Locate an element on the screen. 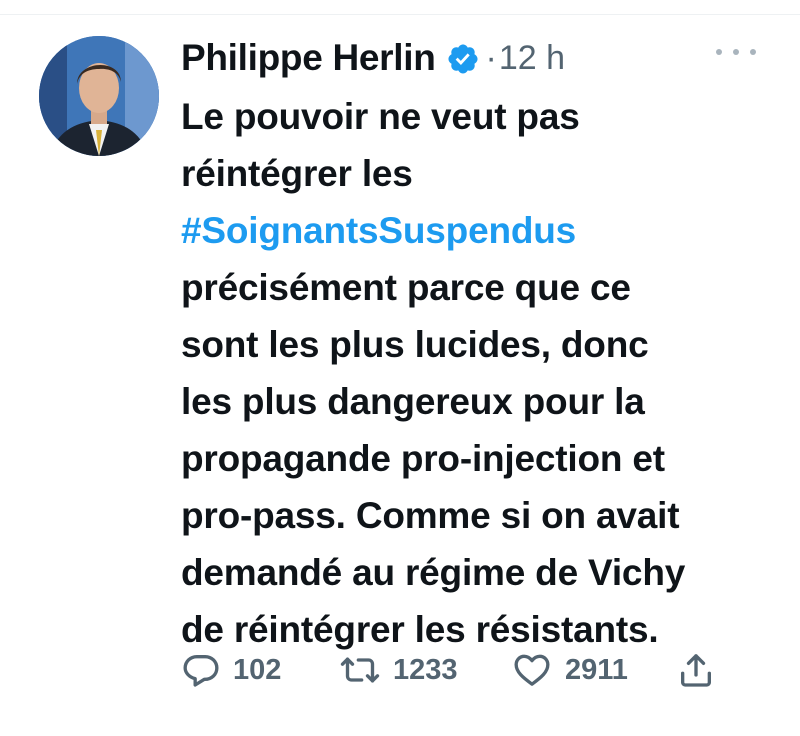 The width and height of the screenshot is (800, 736). like-button: 2911 is located at coordinates (569, 670).